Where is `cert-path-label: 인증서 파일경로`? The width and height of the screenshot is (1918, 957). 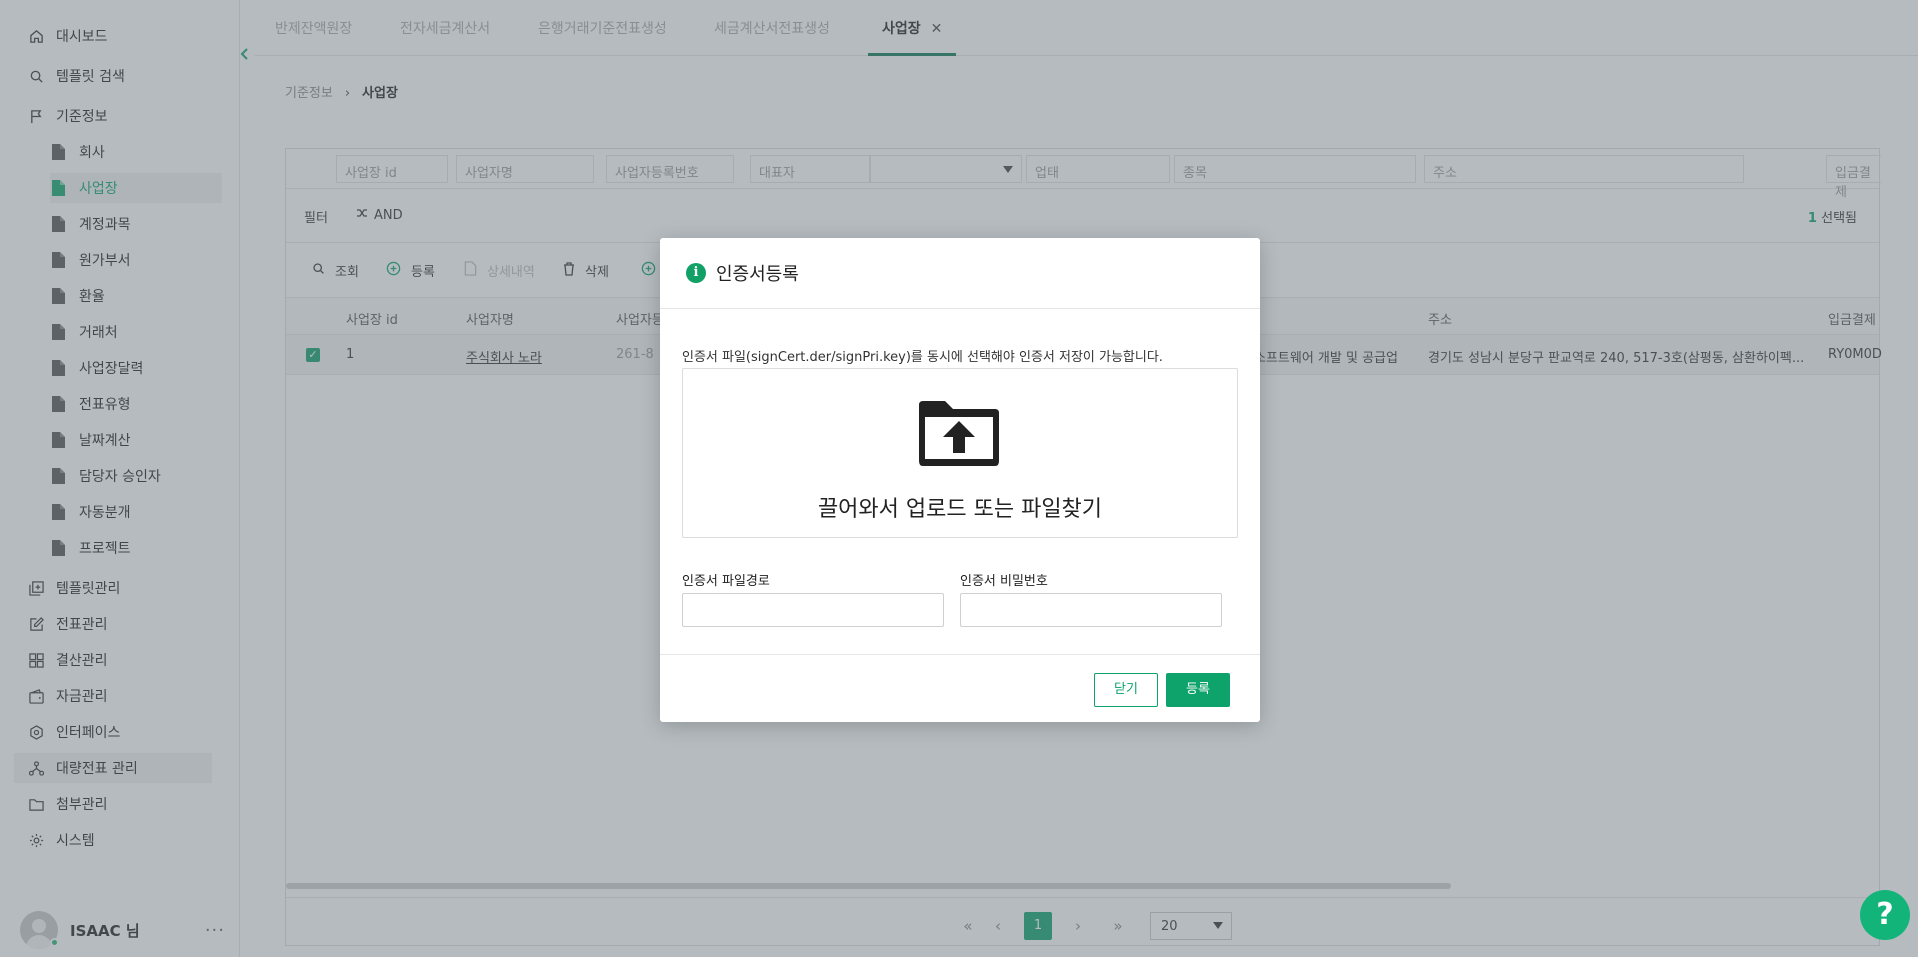
cert-path-label: 인증서 파일경로 is located at coordinates (726, 581).